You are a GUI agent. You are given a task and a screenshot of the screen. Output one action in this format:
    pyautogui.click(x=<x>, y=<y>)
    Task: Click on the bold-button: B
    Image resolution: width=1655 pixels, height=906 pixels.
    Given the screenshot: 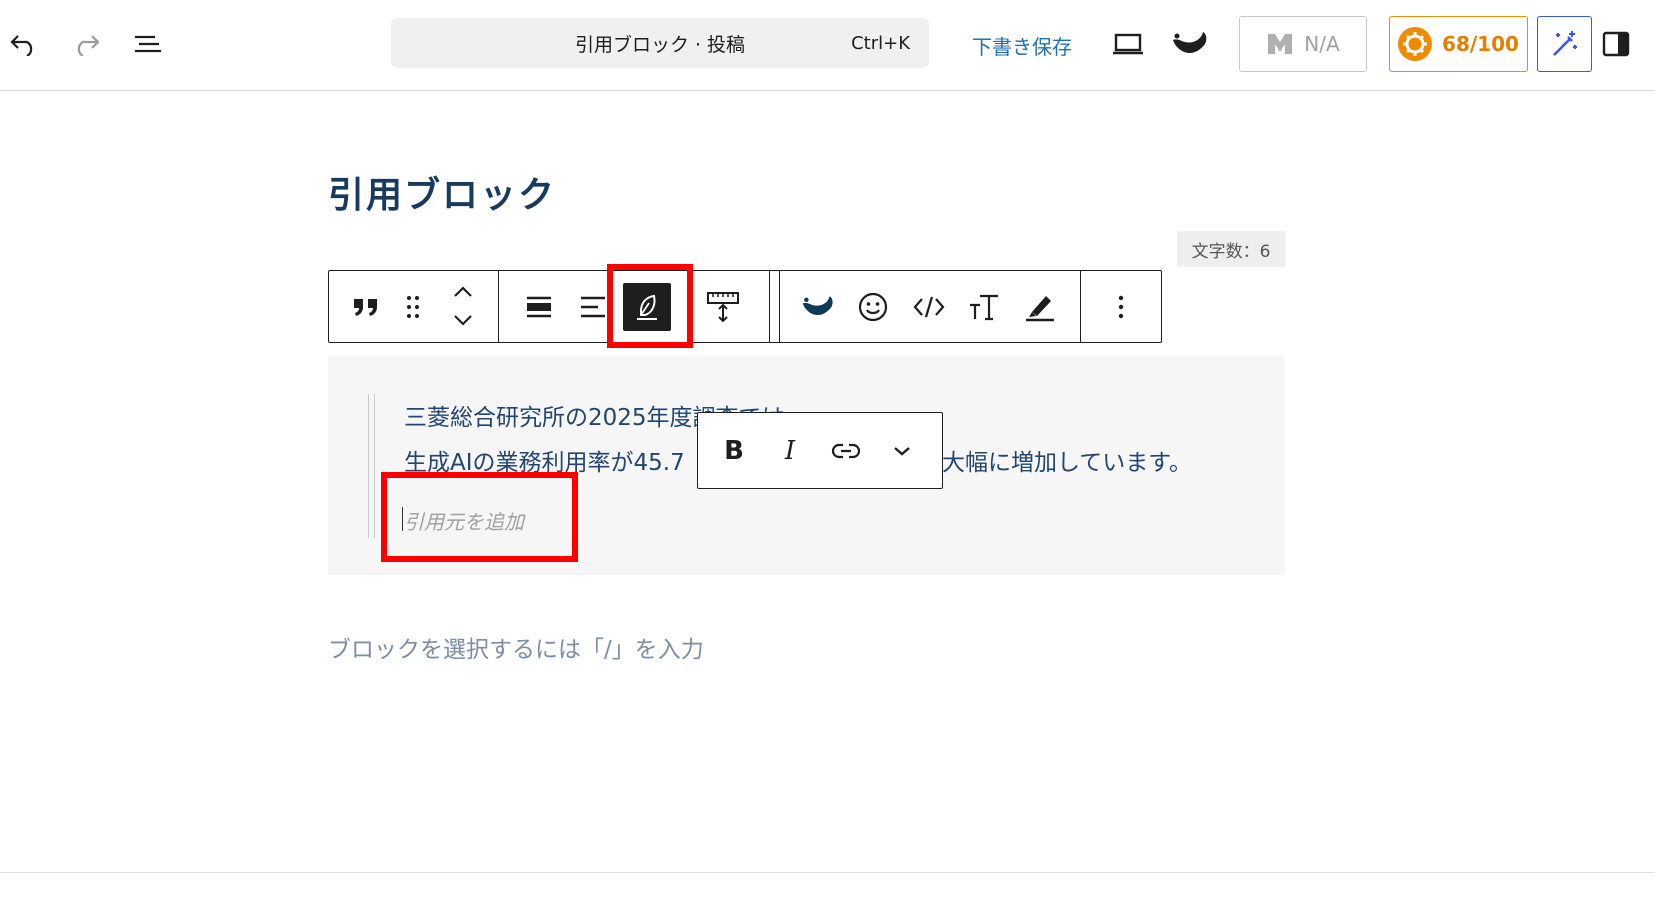 What is the action you would take?
    pyautogui.click(x=734, y=451)
    